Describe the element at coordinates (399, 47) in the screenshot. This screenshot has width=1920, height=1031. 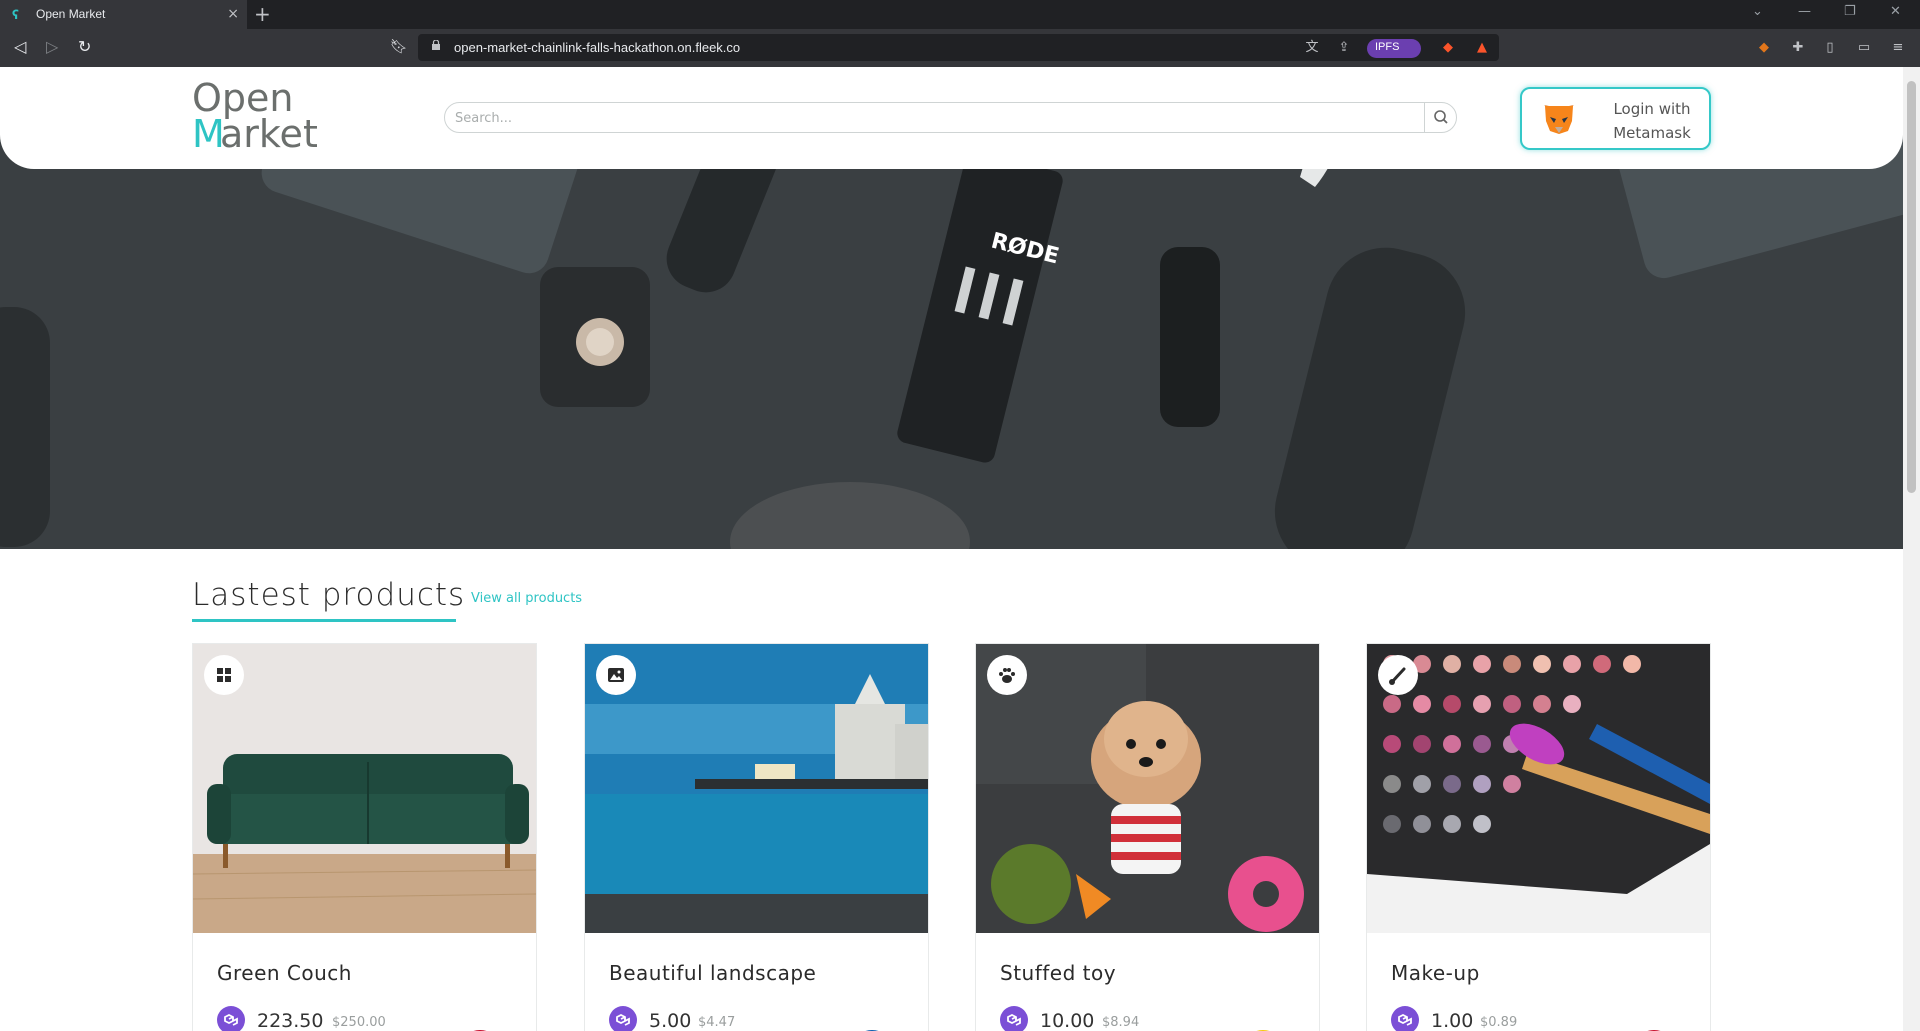
I see `bookmark-icon: 🔖︎` at that location.